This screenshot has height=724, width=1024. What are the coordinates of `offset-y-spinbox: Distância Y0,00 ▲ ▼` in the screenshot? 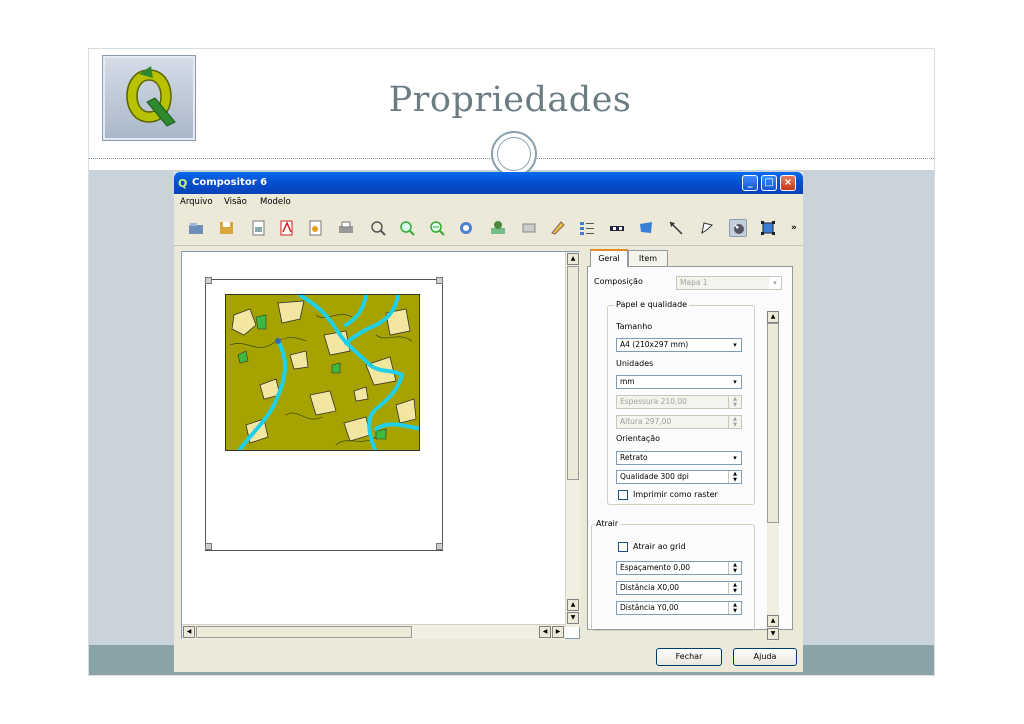 It's located at (679, 608).